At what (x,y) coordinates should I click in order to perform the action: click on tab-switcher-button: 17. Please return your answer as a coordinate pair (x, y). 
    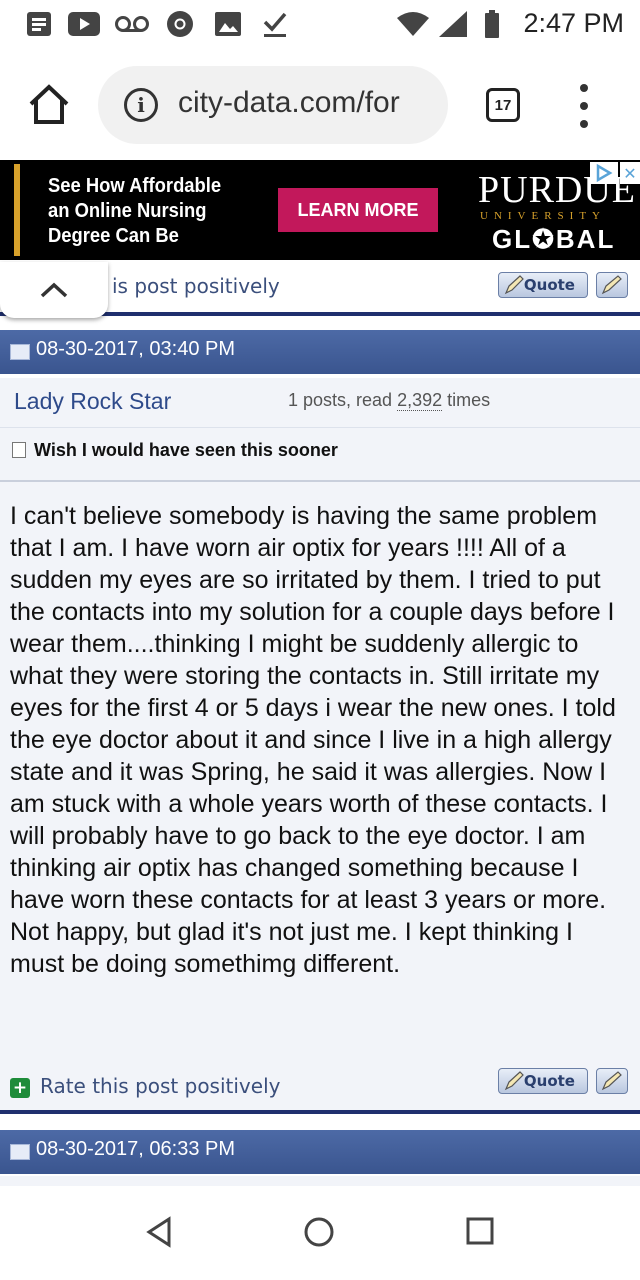
    Looking at the image, I should click on (503, 105).